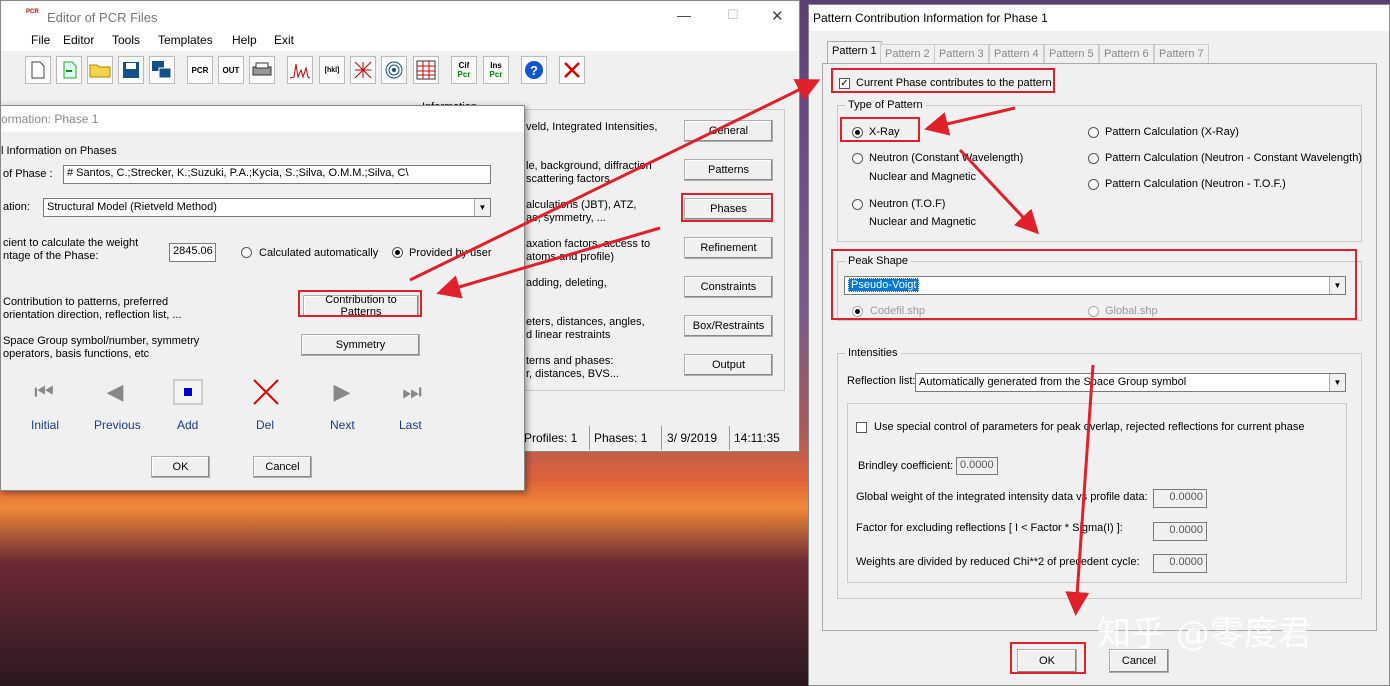 The image size is (1390, 686). I want to click on neutron-tof-radio, so click(857, 204).